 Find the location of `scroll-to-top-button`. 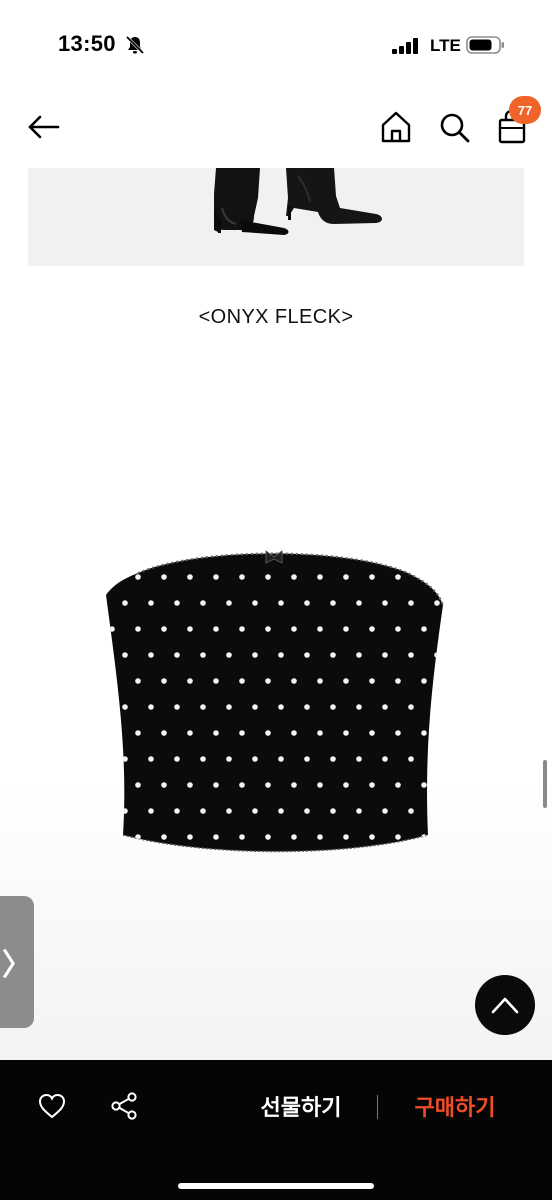

scroll-to-top-button is located at coordinates (505, 1005).